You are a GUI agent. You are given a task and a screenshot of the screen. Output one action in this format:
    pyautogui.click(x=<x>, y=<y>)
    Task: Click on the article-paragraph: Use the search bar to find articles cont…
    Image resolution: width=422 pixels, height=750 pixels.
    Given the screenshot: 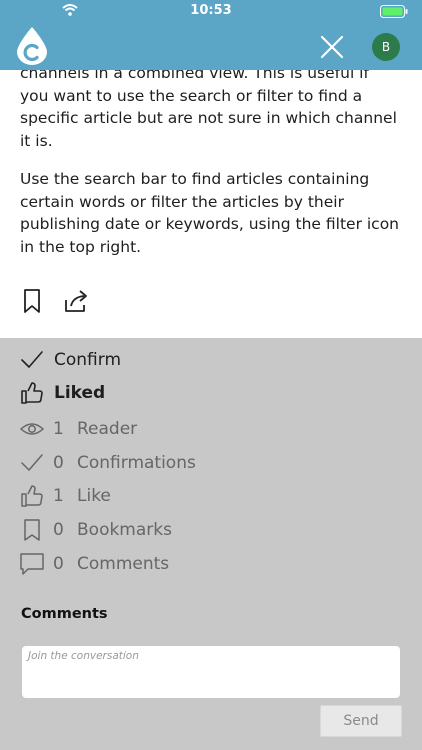 What is the action you would take?
    pyautogui.click(x=210, y=213)
    